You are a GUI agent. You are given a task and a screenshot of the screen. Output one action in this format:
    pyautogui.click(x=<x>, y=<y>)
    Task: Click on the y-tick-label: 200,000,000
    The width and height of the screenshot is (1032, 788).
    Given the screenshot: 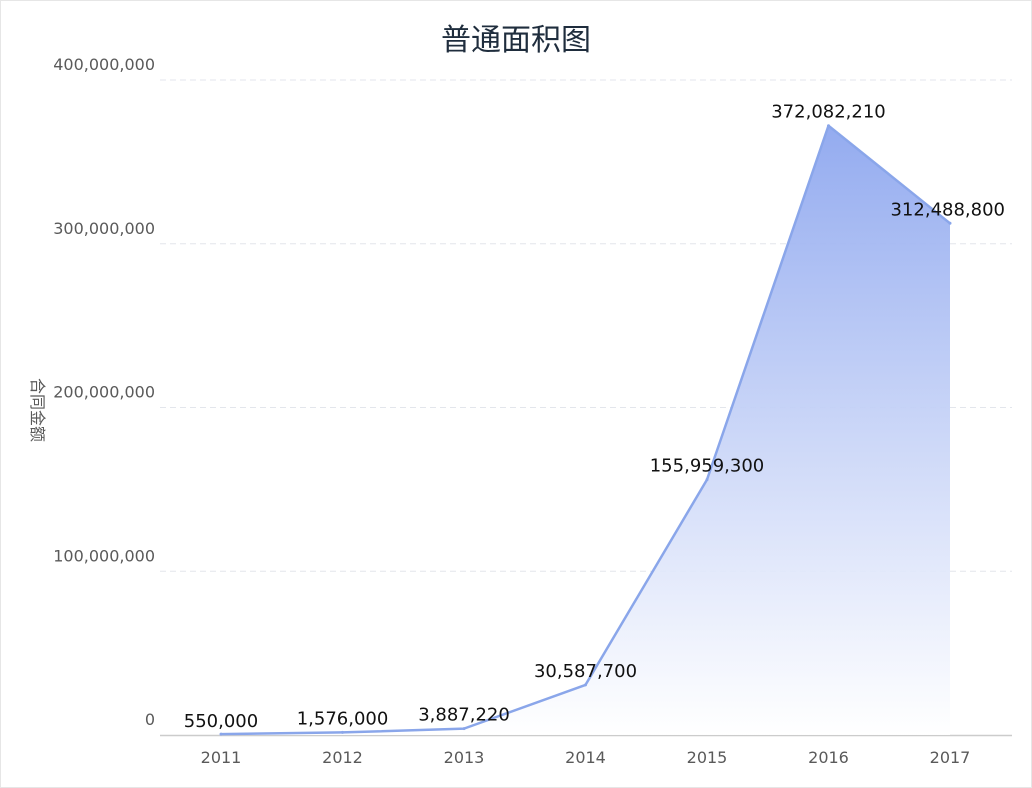 What is the action you would take?
    pyautogui.click(x=104, y=392)
    